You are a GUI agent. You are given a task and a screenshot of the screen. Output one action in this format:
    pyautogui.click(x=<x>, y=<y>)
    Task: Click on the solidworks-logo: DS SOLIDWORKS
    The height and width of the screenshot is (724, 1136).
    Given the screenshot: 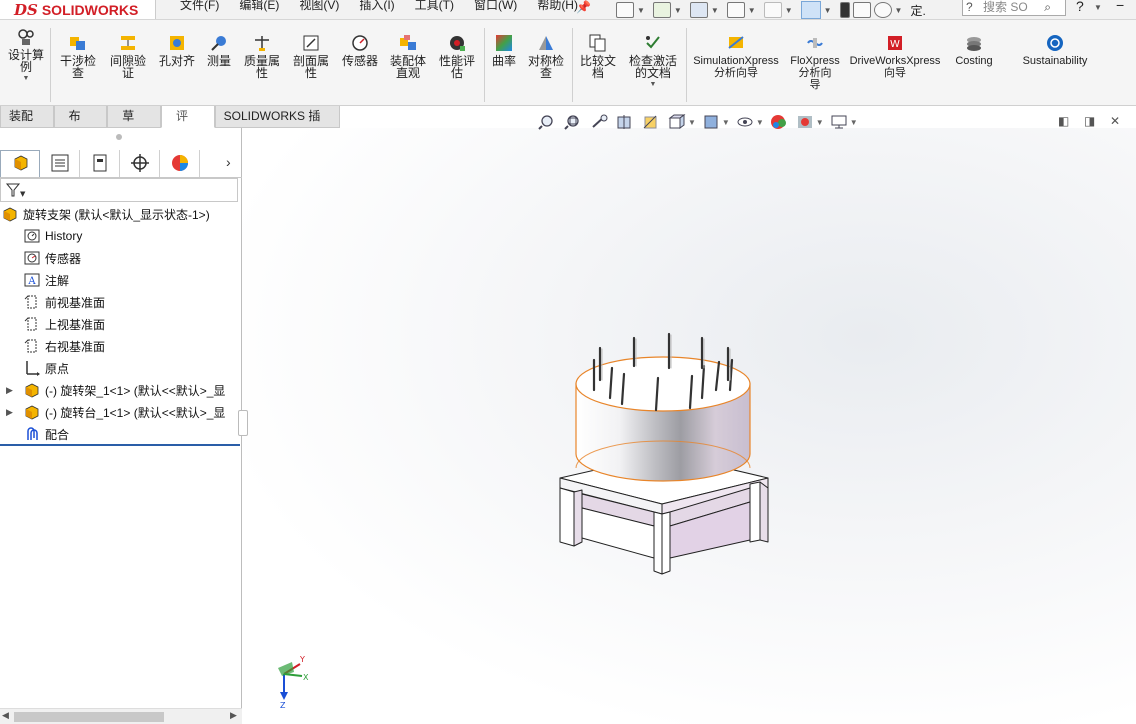 What is the action you would take?
    pyautogui.click(x=78, y=9)
    